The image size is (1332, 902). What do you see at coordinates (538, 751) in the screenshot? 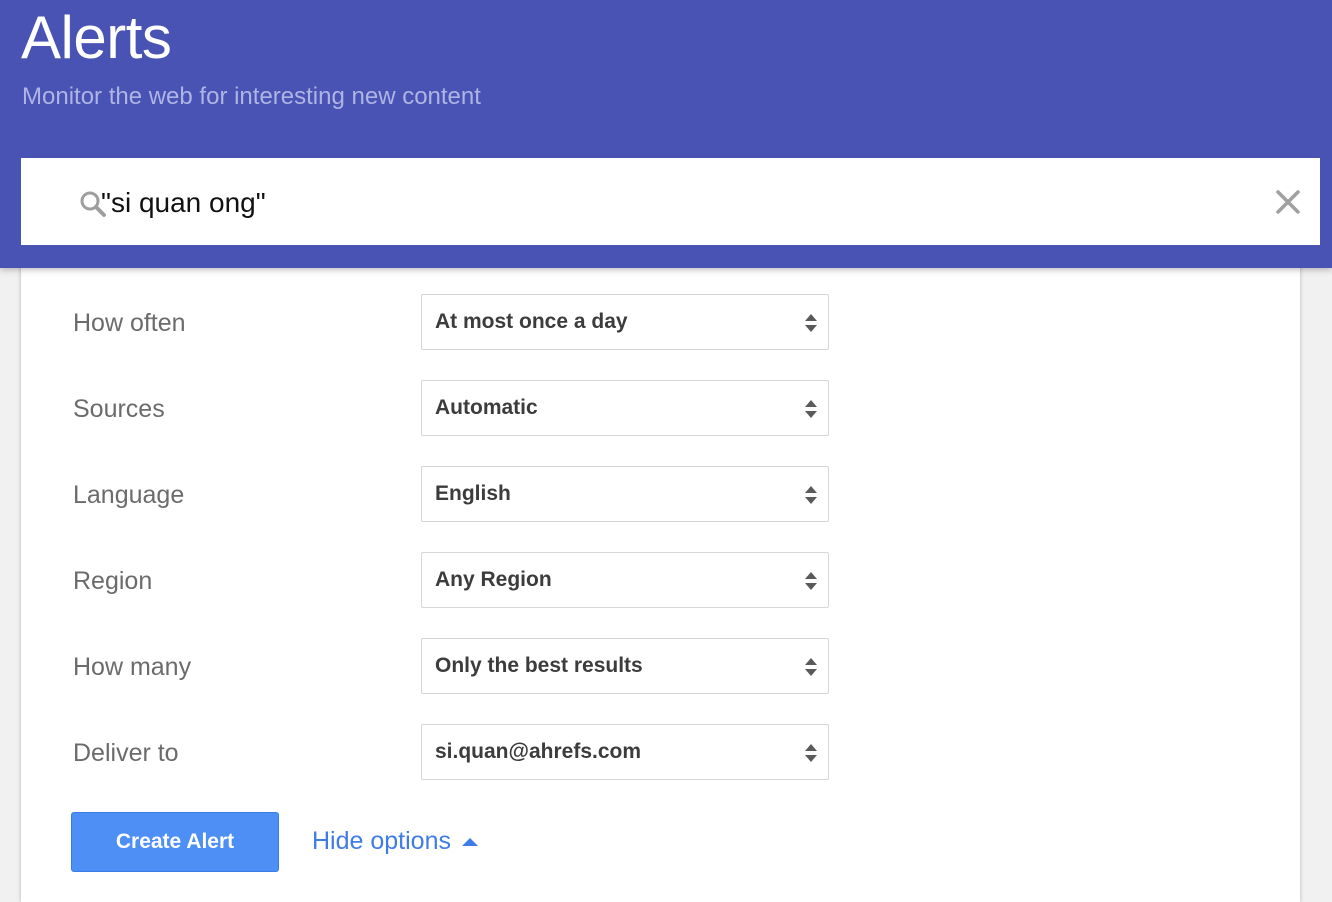
I see `deliver-to-value: si.quan@ahrefs.com` at bounding box center [538, 751].